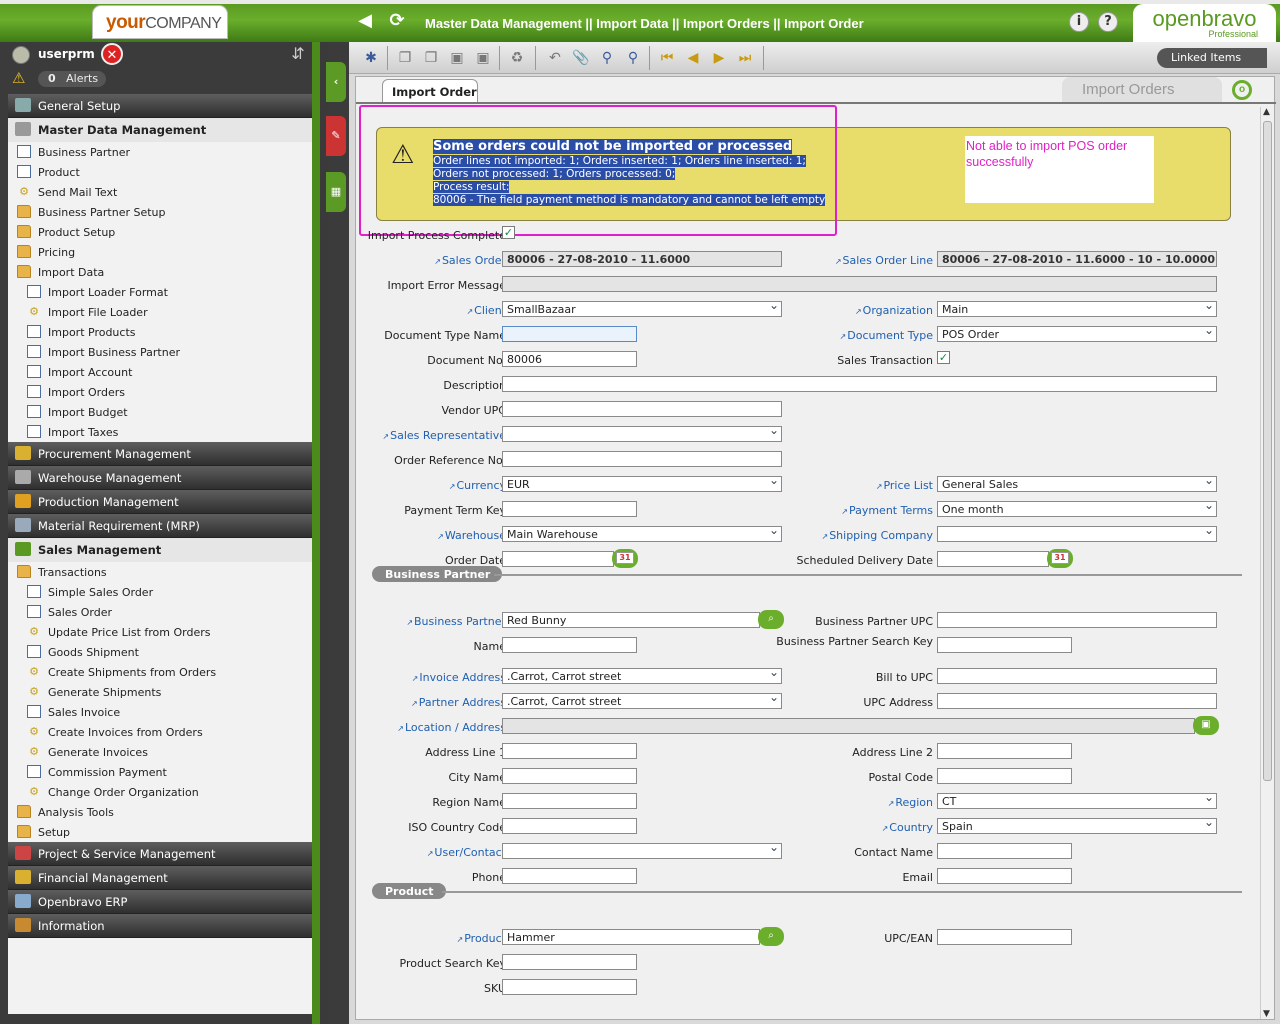 The image size is (1280, 1024). What do you see at coordinates (426, 435) in the screenshot?
I see `sales-representative-label: Sales Representative` at bounding box center [426, 435].